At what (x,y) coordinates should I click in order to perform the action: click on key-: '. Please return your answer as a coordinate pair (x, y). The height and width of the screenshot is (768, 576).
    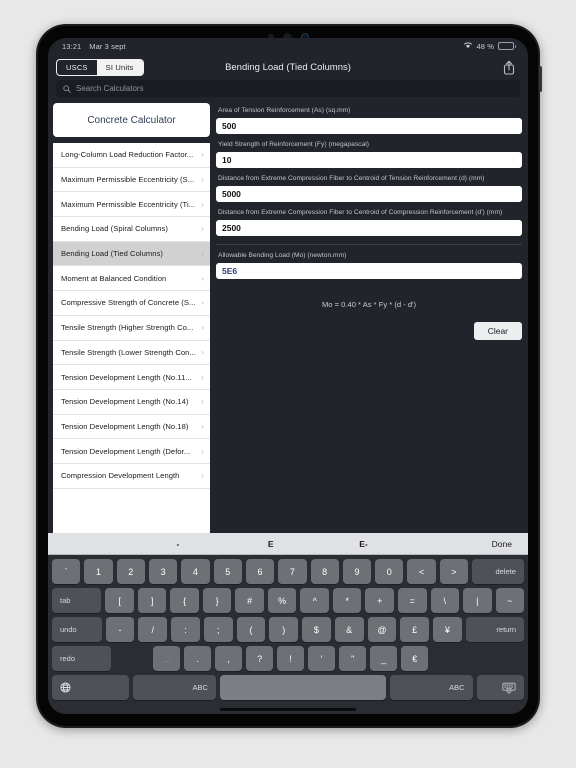
    Looking at the image, I should click on (322, 658).